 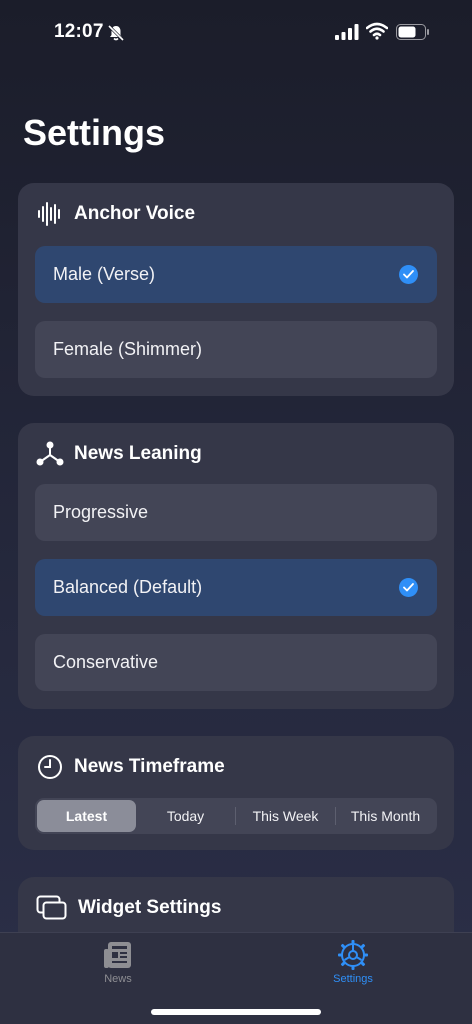 What do you see at coordinates (236, 32) in the screenshot?
I see `status-bar: 12:07` at bounding box center [236, 32].